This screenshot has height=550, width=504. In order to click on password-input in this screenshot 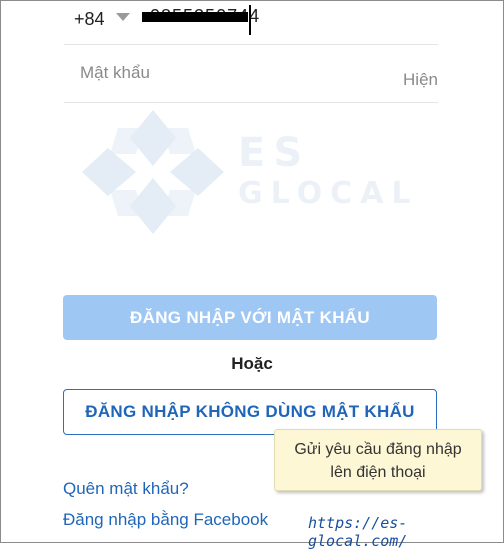, I will do `click(225, 73)`.